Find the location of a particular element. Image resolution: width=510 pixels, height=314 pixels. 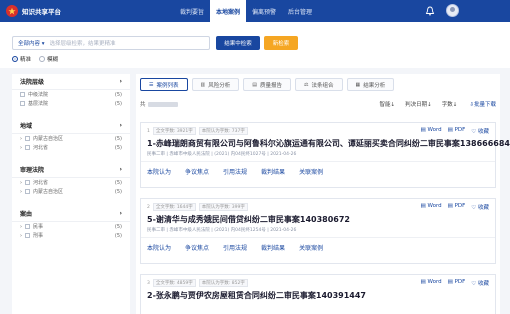

tab-law-combination: ⚖ 法条组合 is located at coordinates (319, 84).